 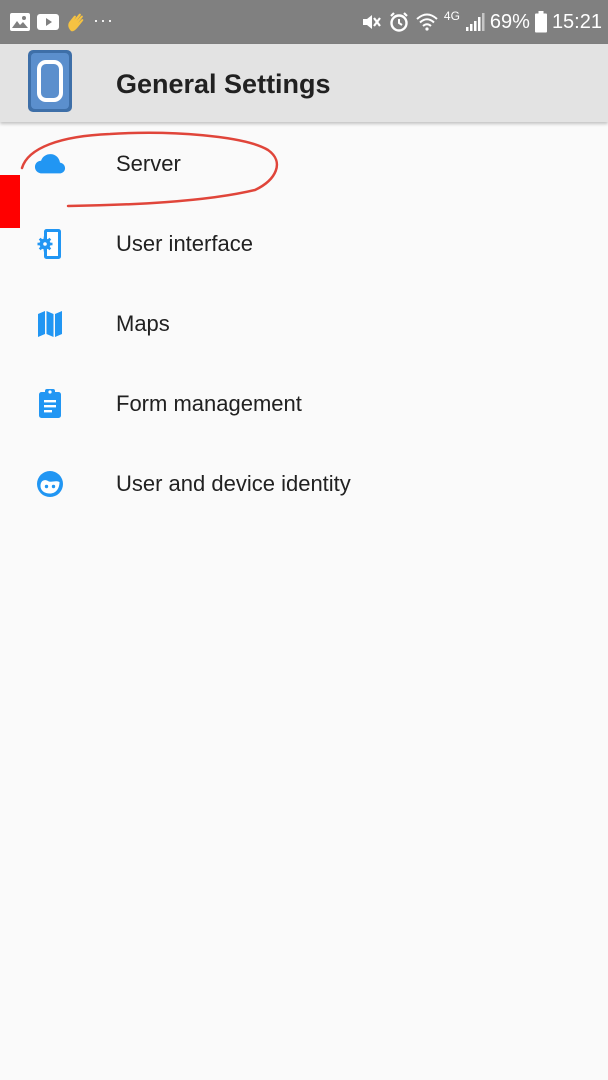 I want to click on settings-item-user-device-identity: User and device identity, so click(x=304, y=484).